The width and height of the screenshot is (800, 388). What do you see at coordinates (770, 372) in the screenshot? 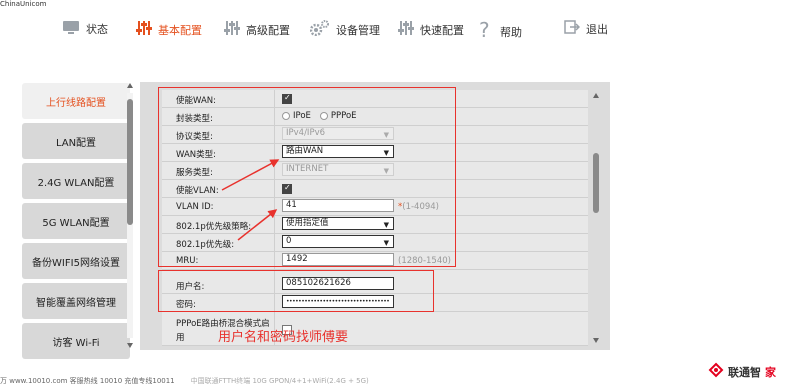
I see `logo-text-red: 家` at bounding box center [770, 372].